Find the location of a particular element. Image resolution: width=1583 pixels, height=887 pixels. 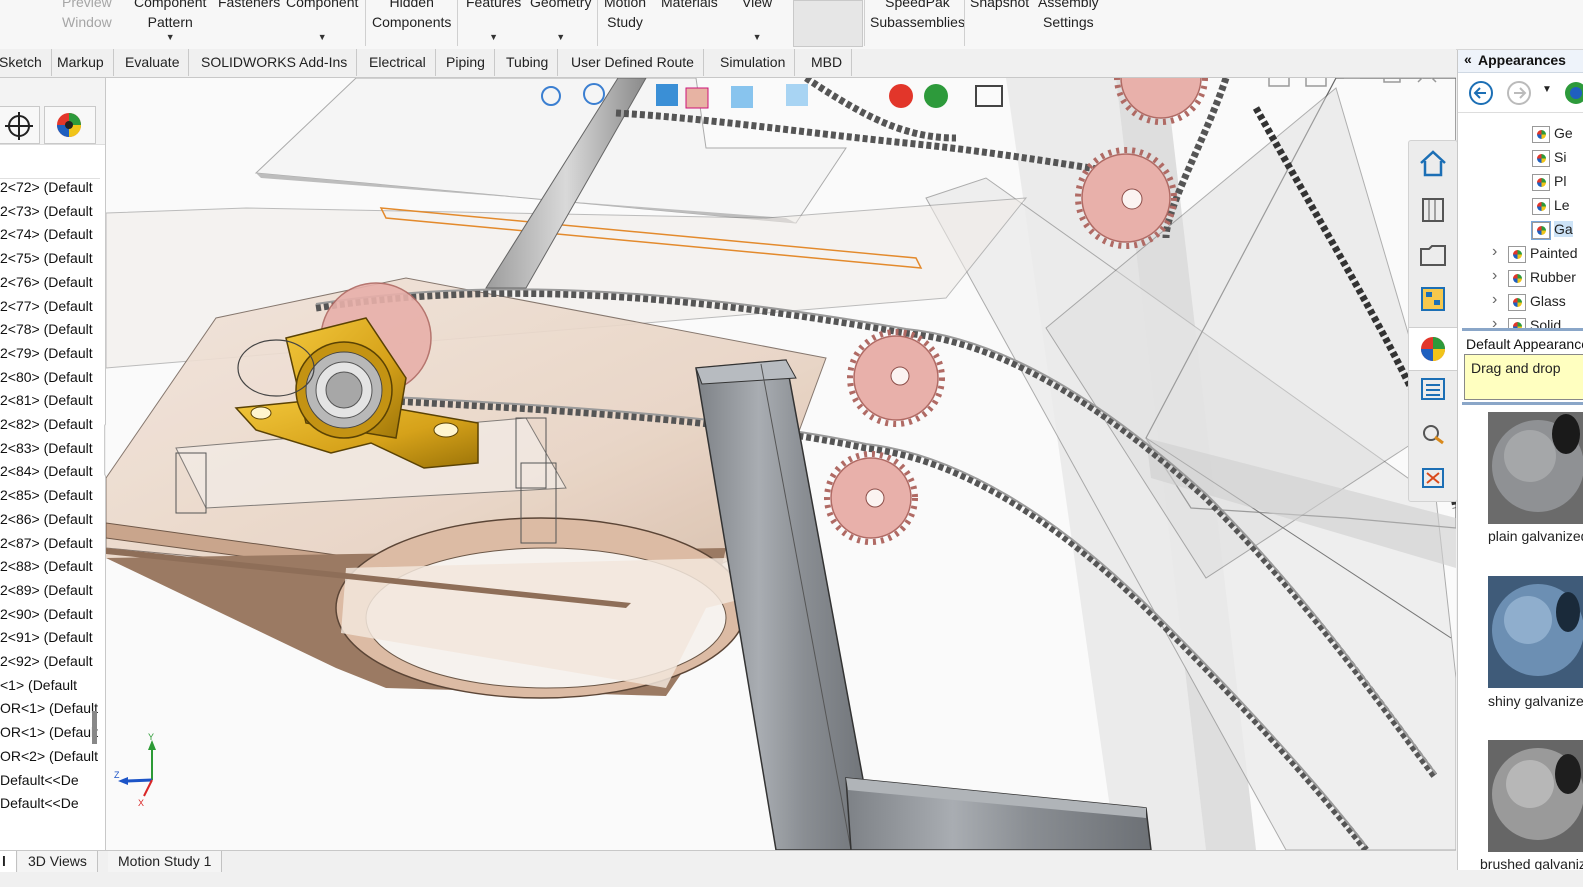

appearance-folder-label: Pl is located at coordinates (1560, 181).